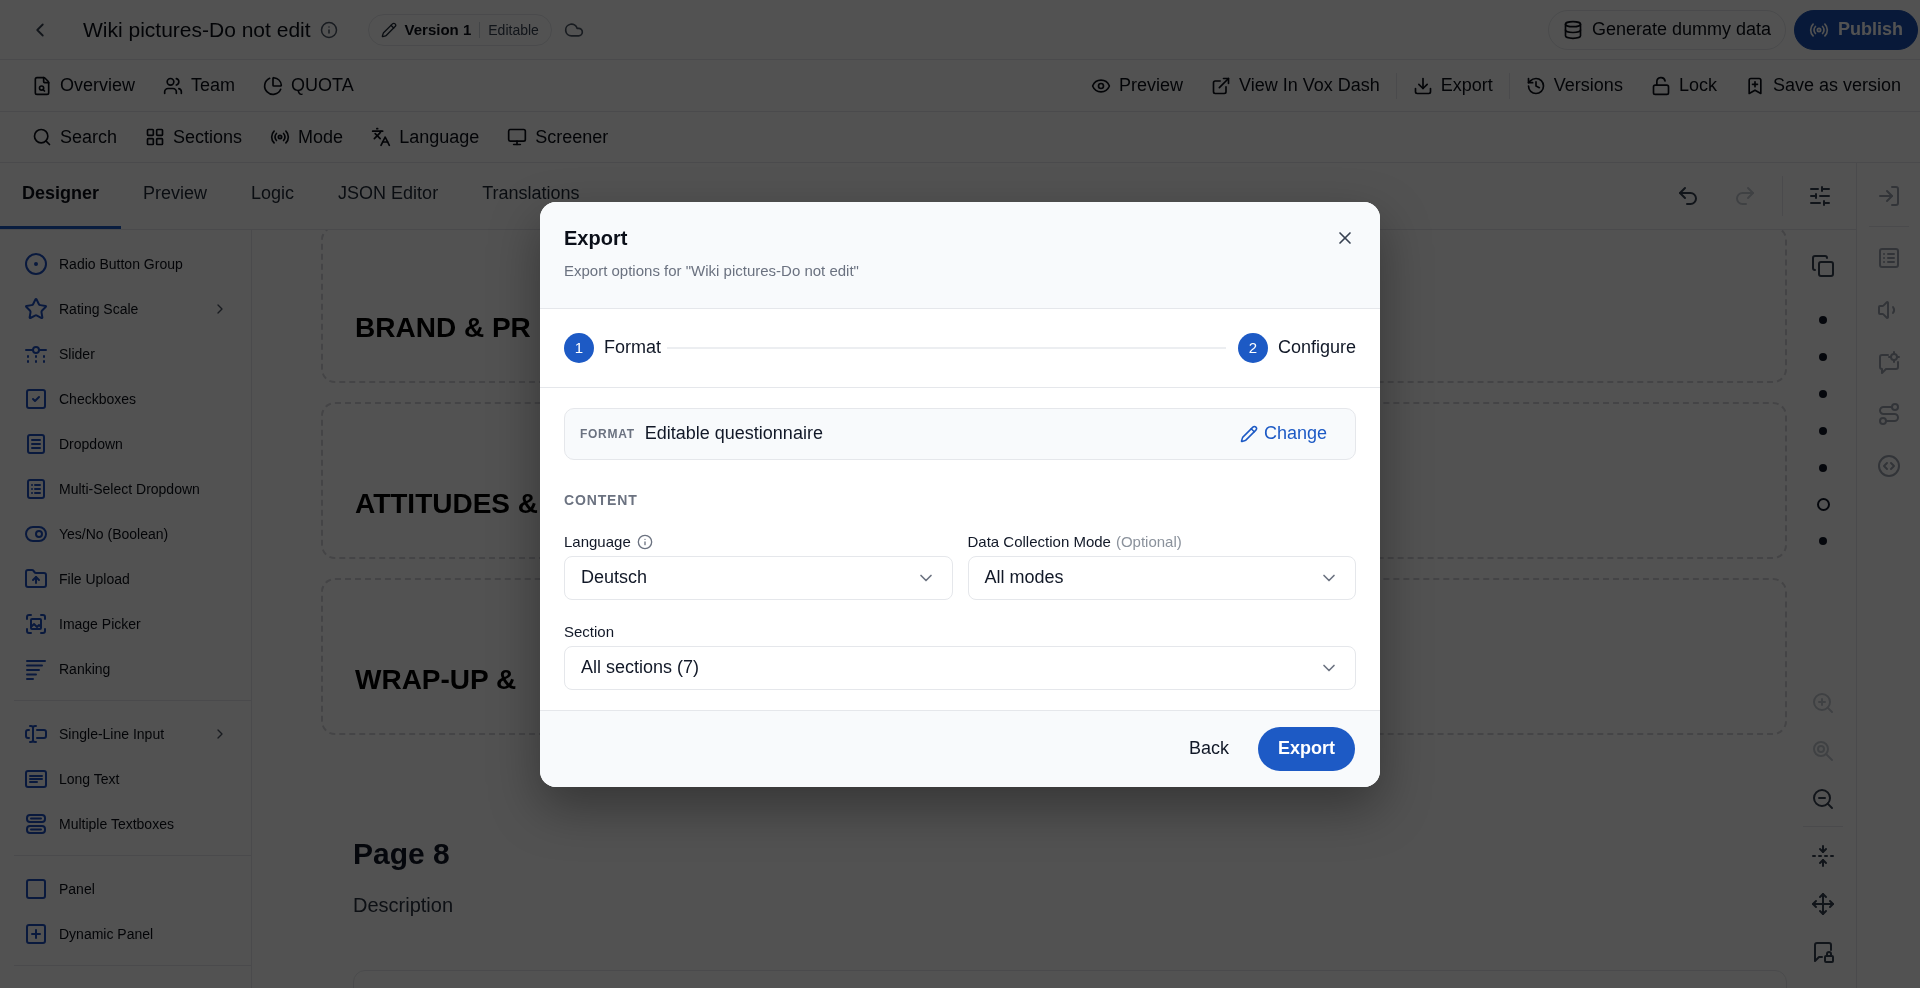  What do you see at coordinates (197, 29) in the screenshot?
I see `document-title: Wiki pictures-Do not edit` at bounding box center [197, 29].